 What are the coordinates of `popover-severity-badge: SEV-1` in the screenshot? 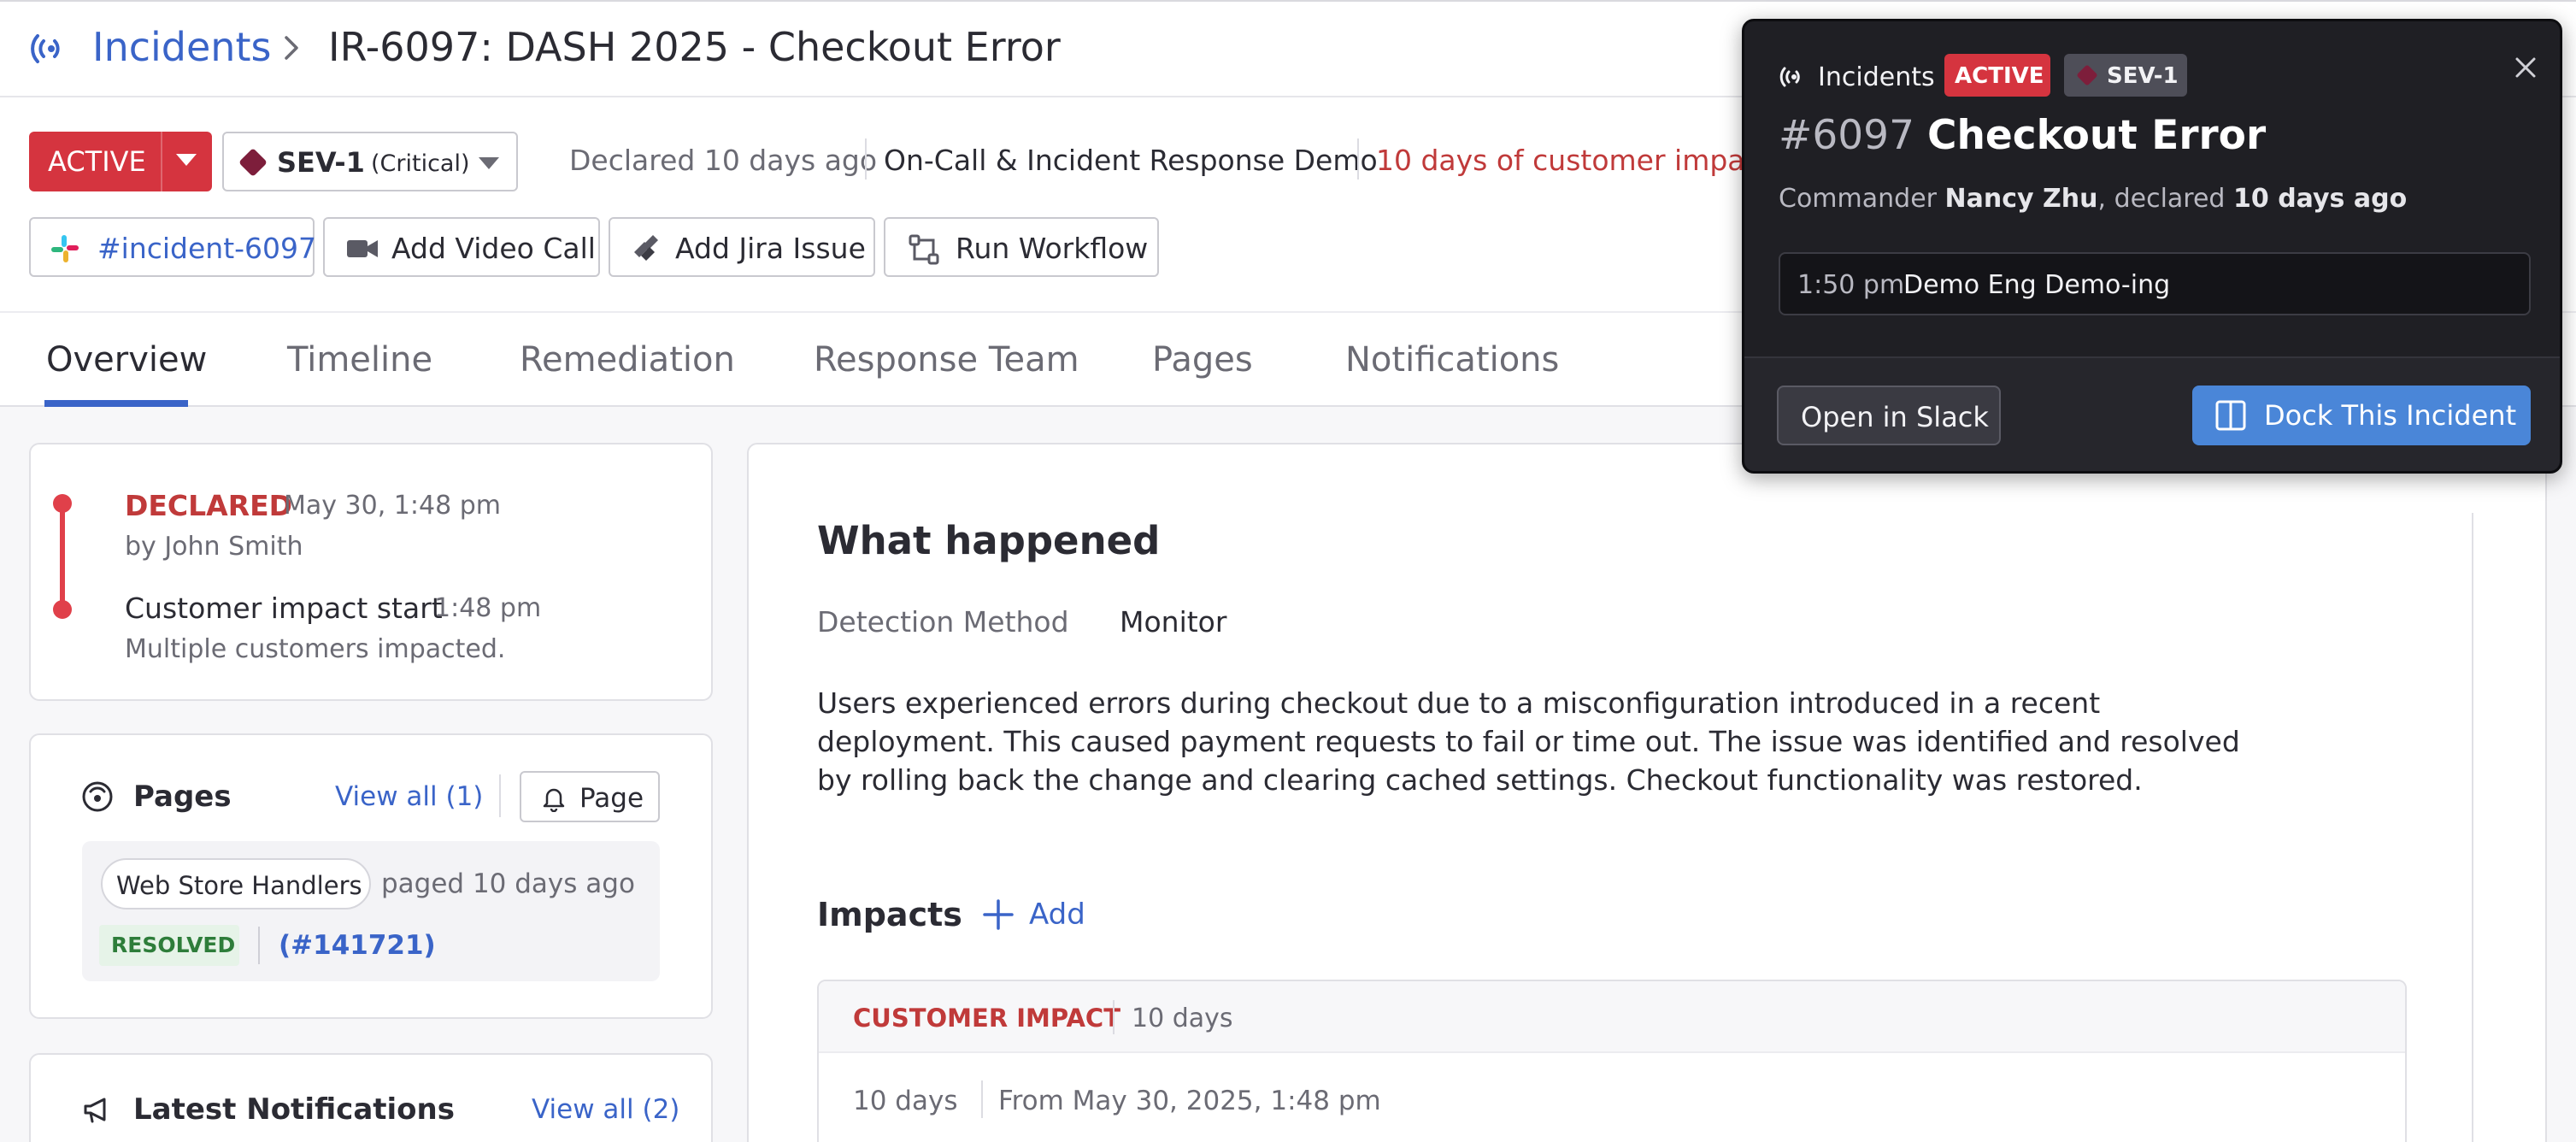 It's located at (2125, 75).